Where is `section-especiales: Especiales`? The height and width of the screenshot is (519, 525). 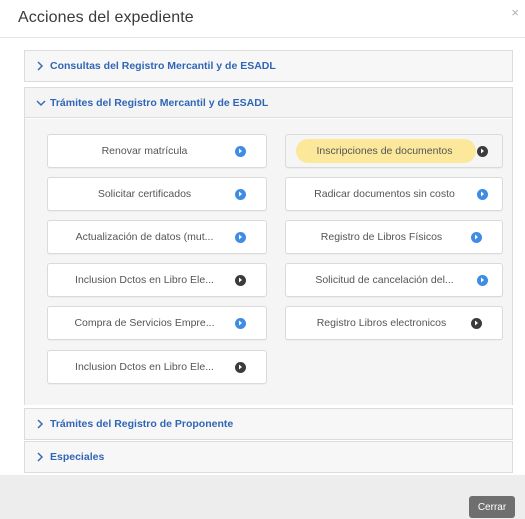 section-especiales: Especiales is located at coordinates (268, 457).